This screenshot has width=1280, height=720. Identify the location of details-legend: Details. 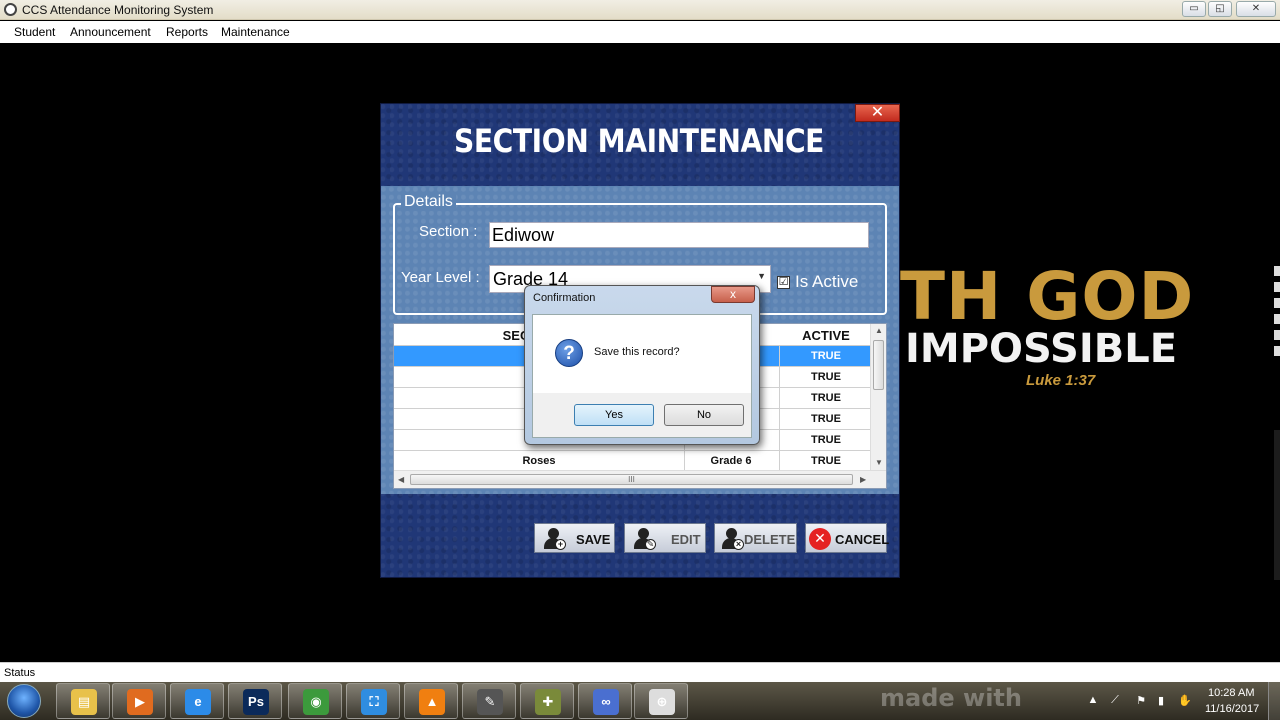
(428, 202).